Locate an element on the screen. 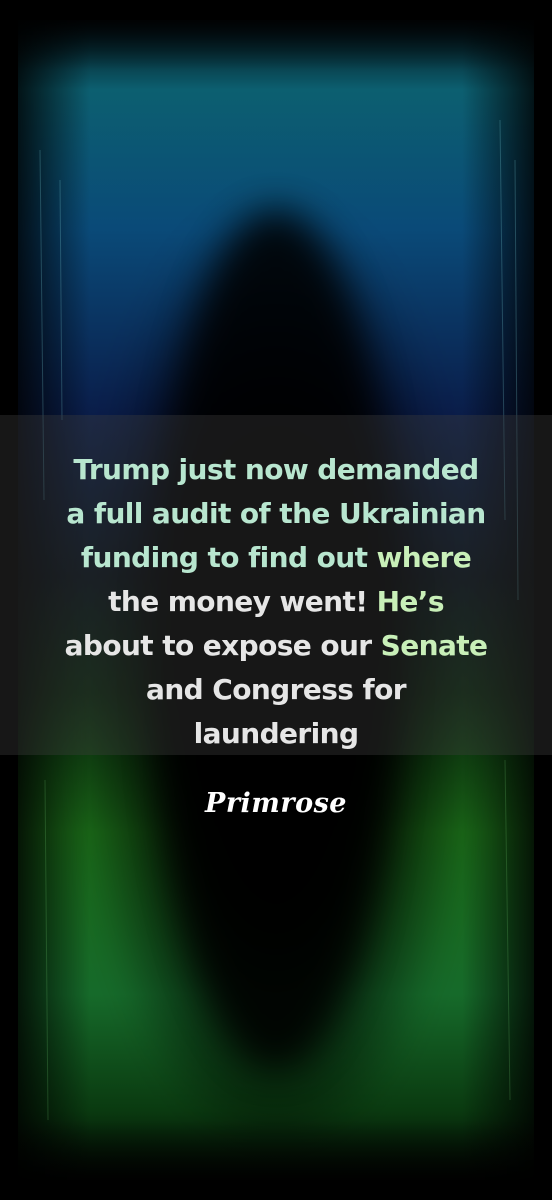 The height and width of the screenshot is (1200, 552). caption-segment: Senate is located at coordinates (434, 645).